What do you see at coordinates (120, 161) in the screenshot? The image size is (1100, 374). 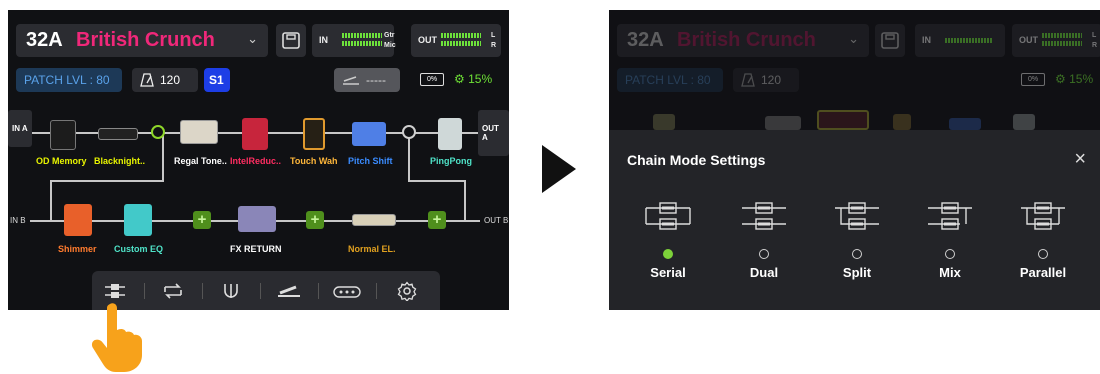 I see `fx-label-blacknight: Blacknight..` at bounding box center [120, 161].